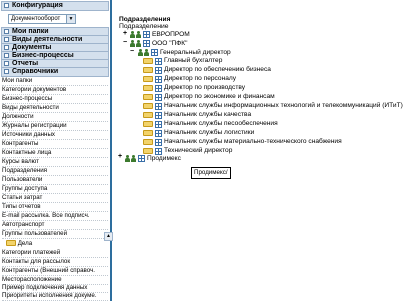 Image resolution: width=412 pixels, height=301 pixels. I want to click on sidebar-item: Категории документов, so click(55, 90).